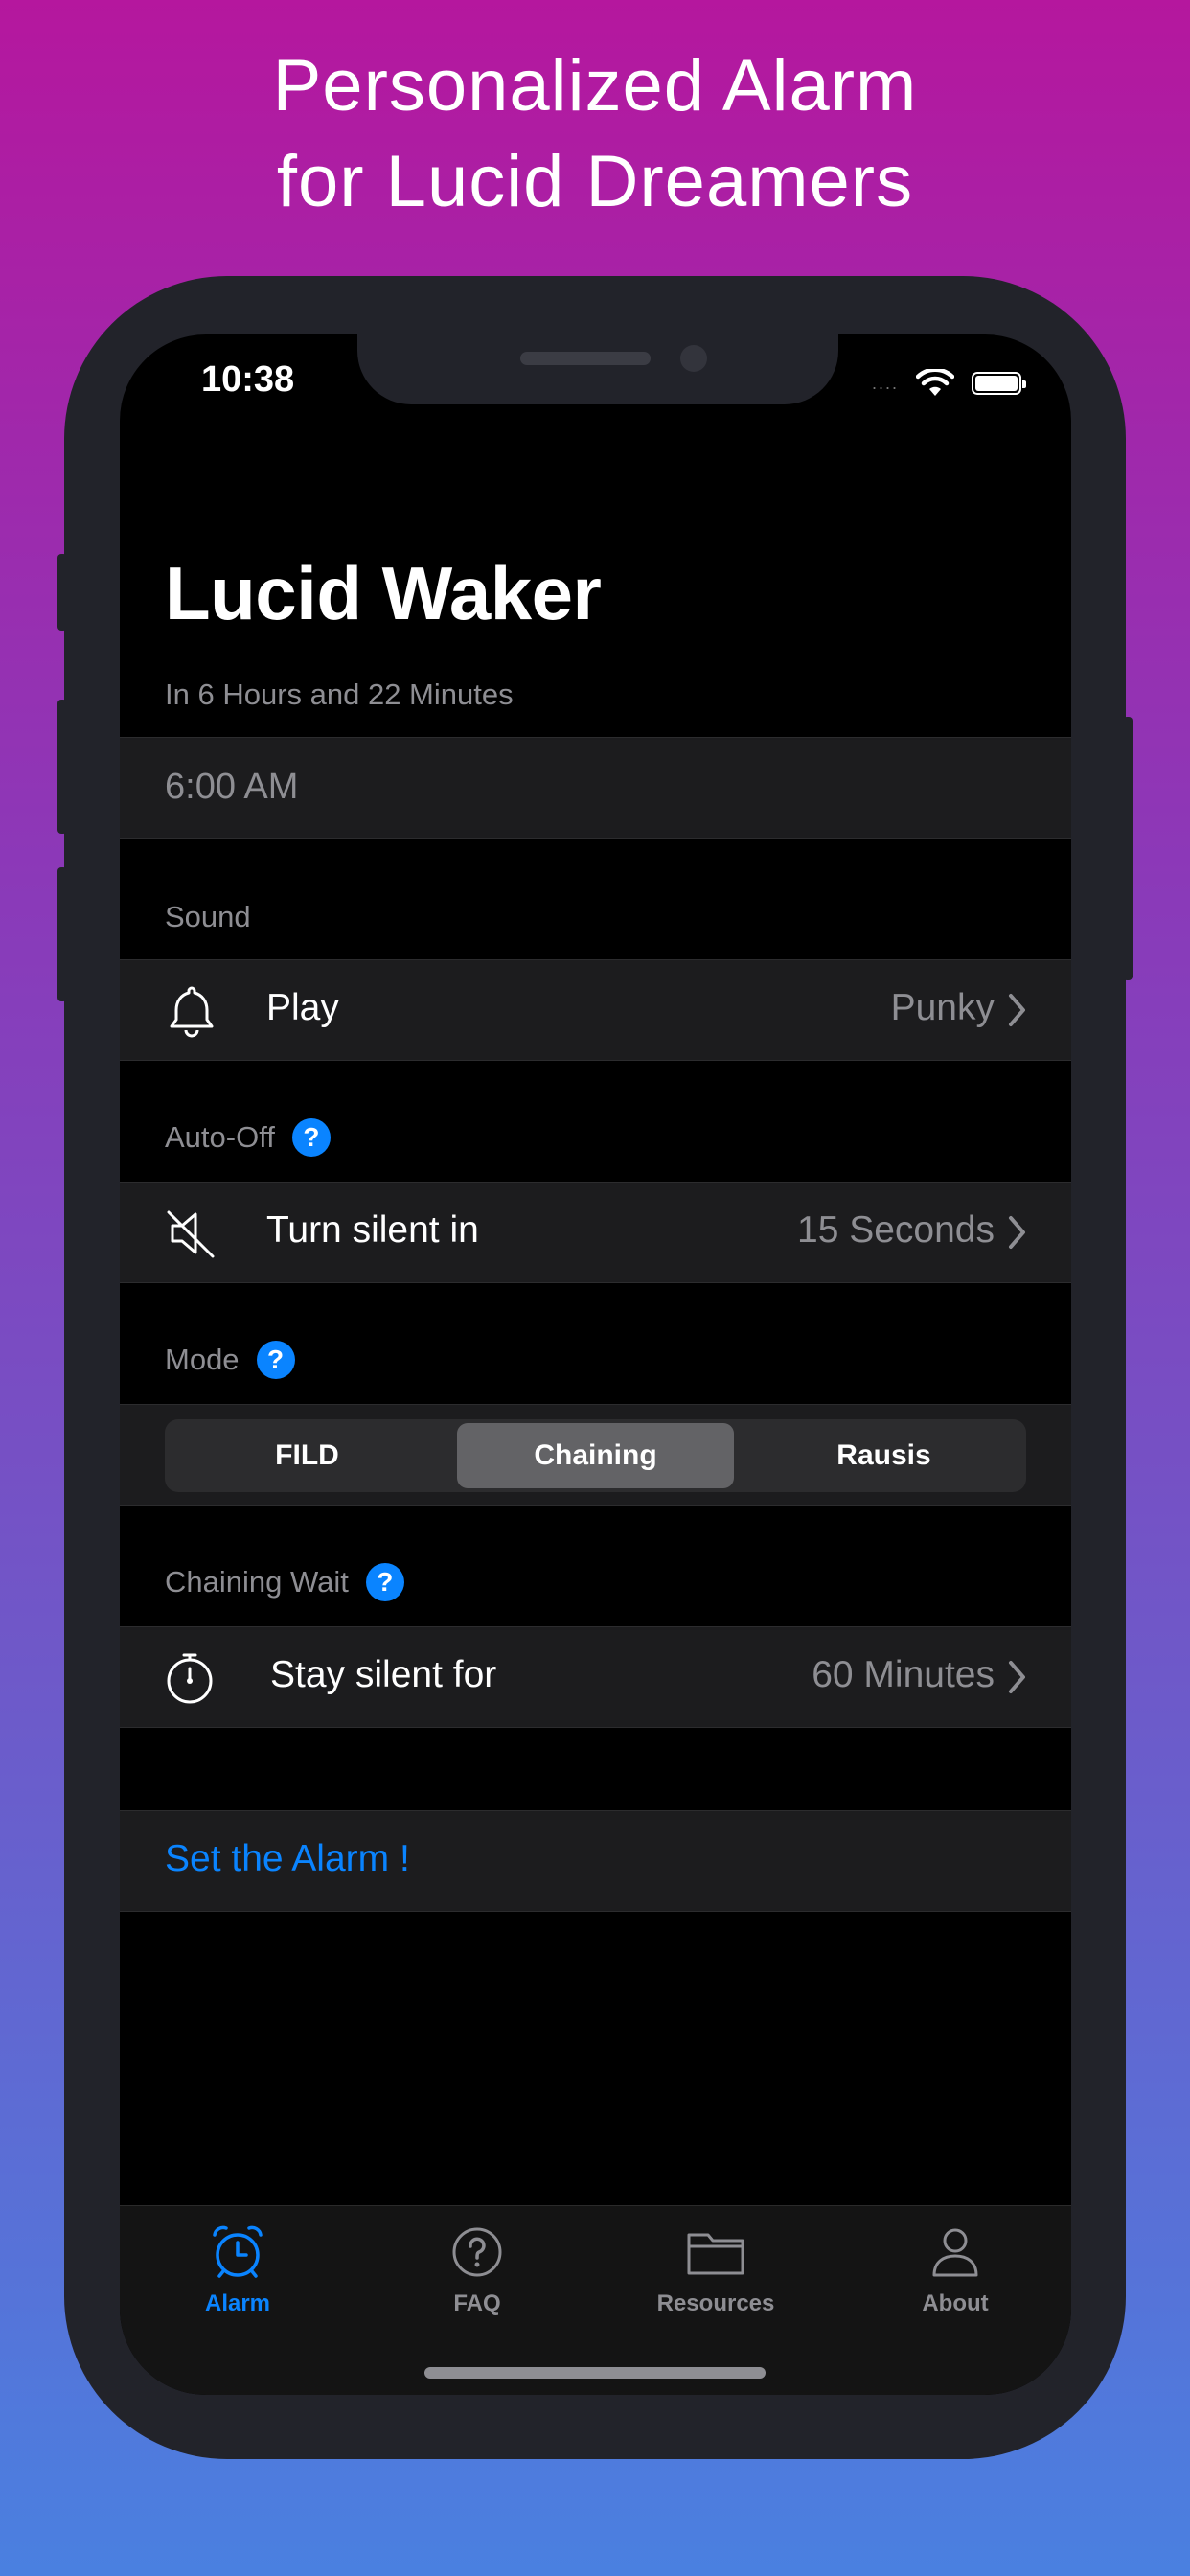  What do you see at coordinates (477, 2252) in the screenshot?
I see `question-circle-icon` at bounding box center [477, 2252].